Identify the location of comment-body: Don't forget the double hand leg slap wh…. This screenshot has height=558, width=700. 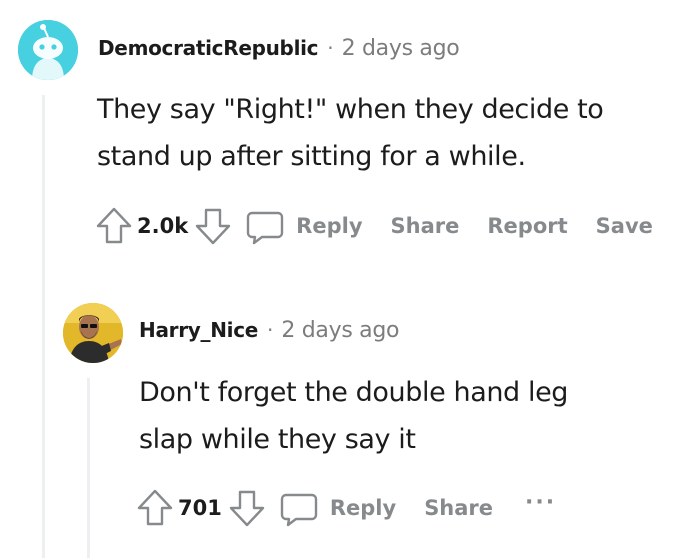
(399, 416).